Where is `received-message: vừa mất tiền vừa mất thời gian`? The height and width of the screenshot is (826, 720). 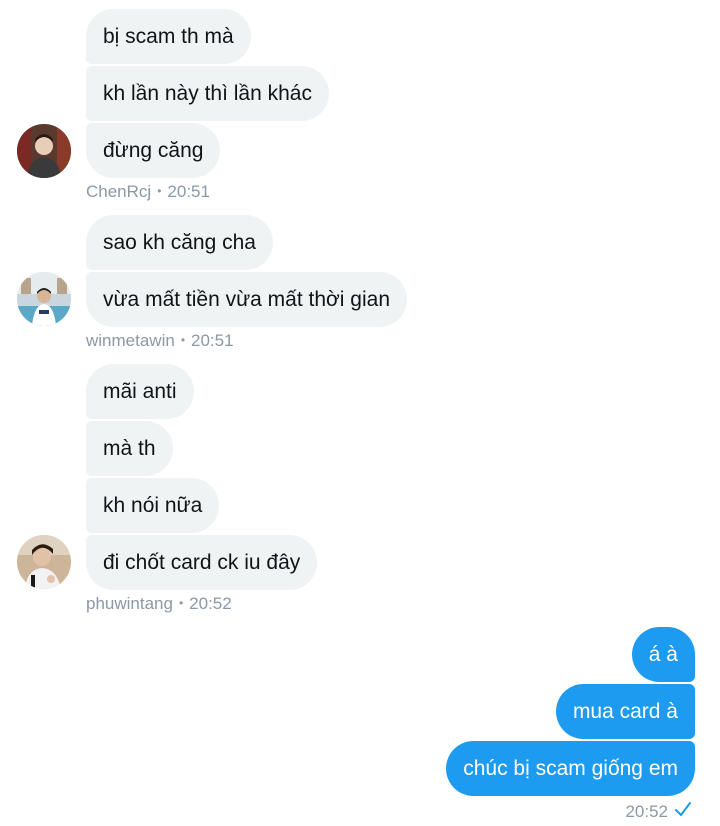
received-message: vừa mất tiền vừa mất thời gian is located at coordinates (247, 299).